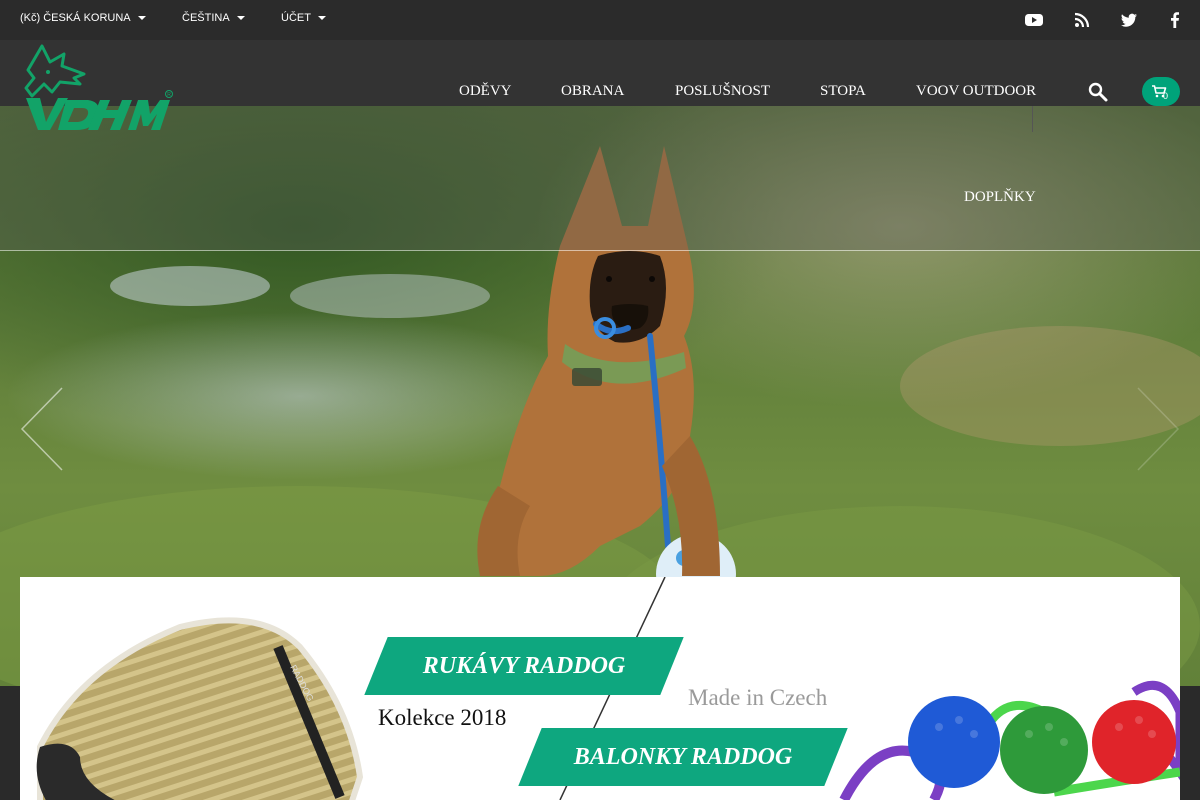 The width and height of the screenshot is (1200, 800). Describe the element at coordinates (1129, 20) in the screenshot. I see `twitter-icon` at that location.